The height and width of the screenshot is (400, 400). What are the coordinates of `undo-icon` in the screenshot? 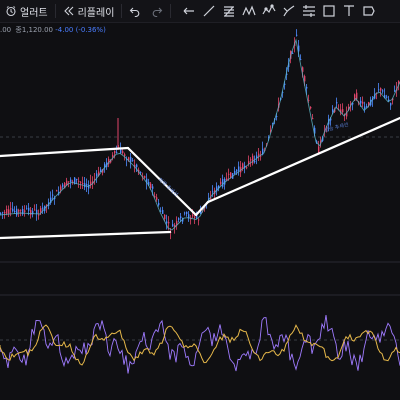 It's located at (135, 11).